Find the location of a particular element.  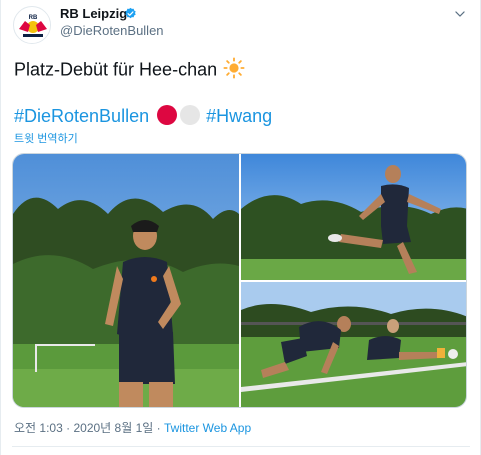

tweet-time: 오전 1:03 is located at coordinates (38, 428).